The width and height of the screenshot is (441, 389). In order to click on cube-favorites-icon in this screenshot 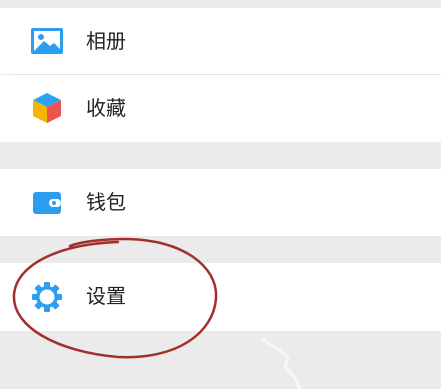, I will do `click(47, 108)`.